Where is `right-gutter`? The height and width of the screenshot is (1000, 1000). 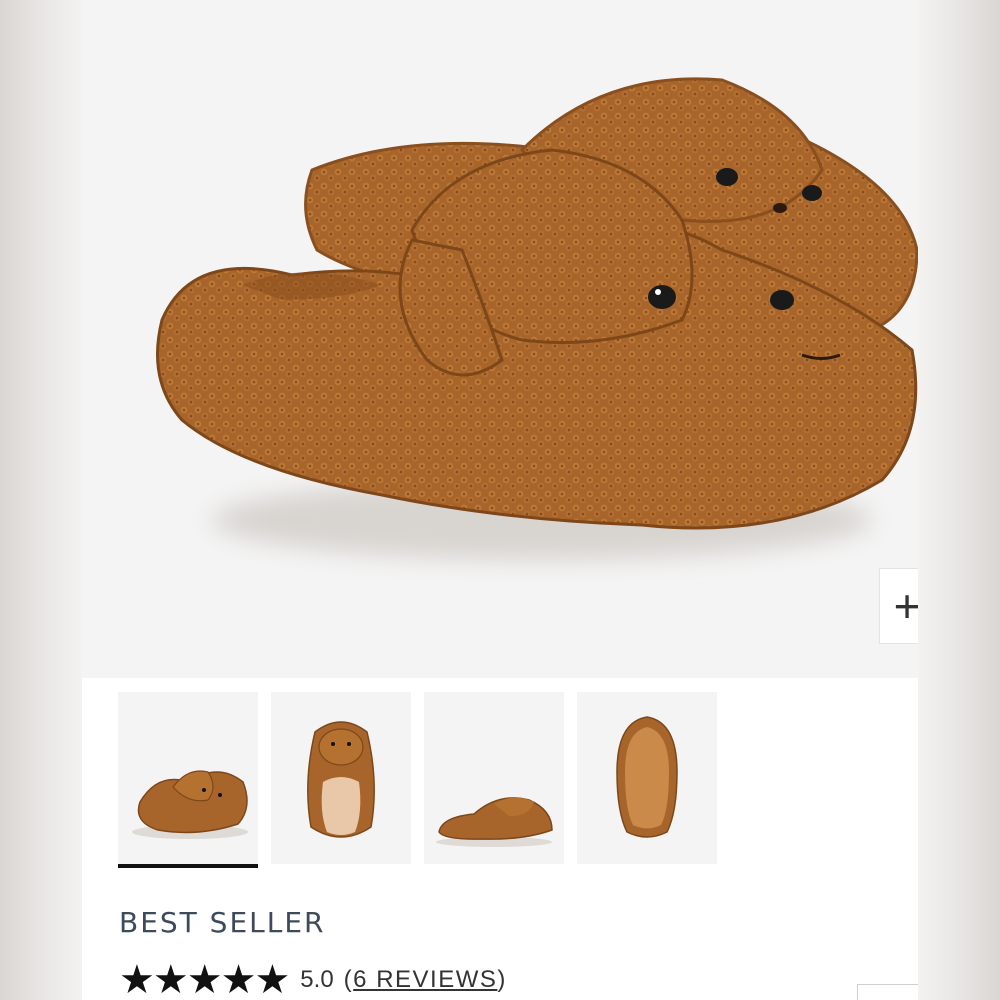
right-gutter is located at coordinates (959, 500).